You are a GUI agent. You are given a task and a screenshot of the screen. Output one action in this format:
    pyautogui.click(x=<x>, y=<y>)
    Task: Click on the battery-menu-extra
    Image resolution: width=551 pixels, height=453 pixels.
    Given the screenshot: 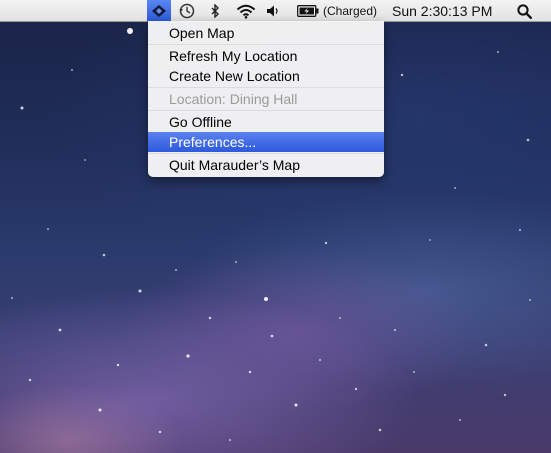 What is the action you would take?
    pyautogui.click(x=308, y=11)
    